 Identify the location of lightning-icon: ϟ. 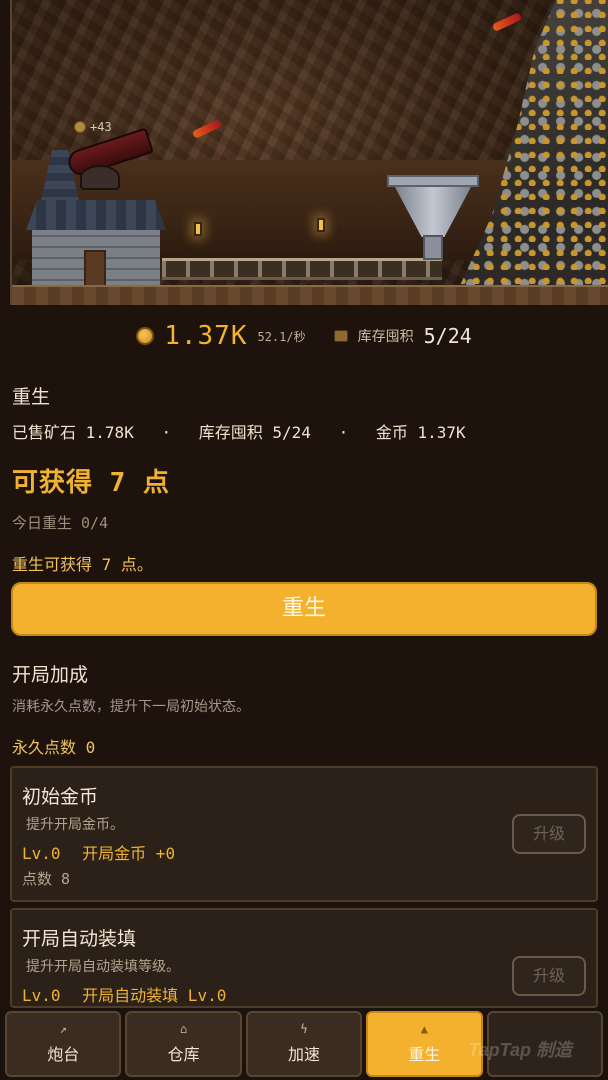
(304, 1029).